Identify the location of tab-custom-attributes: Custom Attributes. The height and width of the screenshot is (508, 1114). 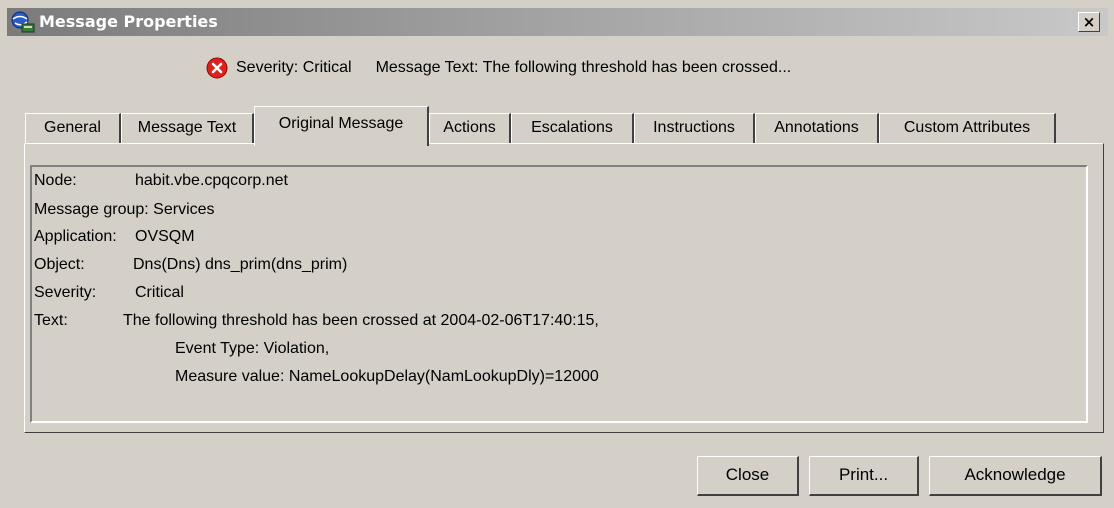
(967, 128).